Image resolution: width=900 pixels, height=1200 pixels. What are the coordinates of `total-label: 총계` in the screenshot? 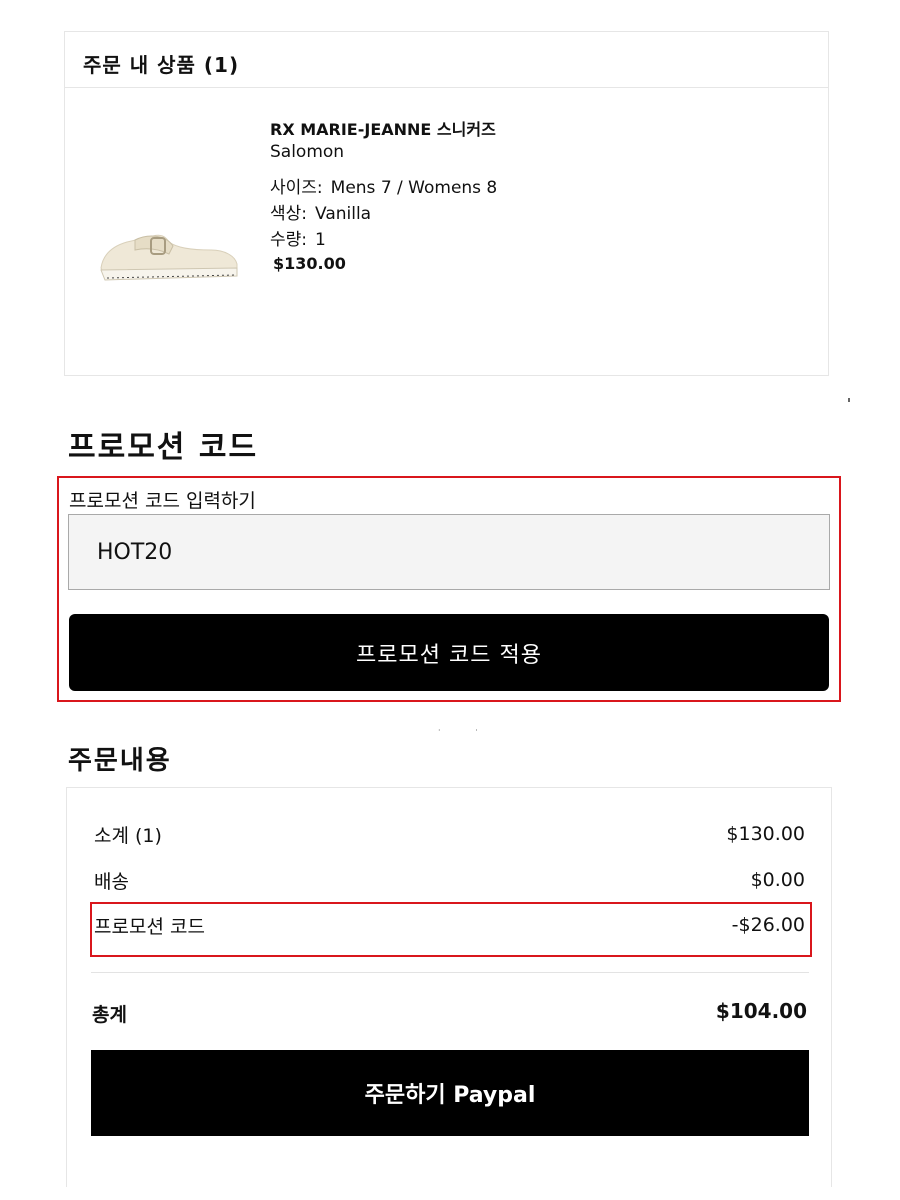 It's located at (109, 1015).